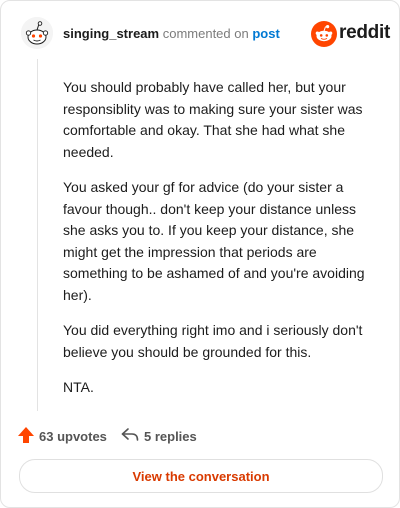  I want to click on reply-arrow-icon, so click(130, 435).